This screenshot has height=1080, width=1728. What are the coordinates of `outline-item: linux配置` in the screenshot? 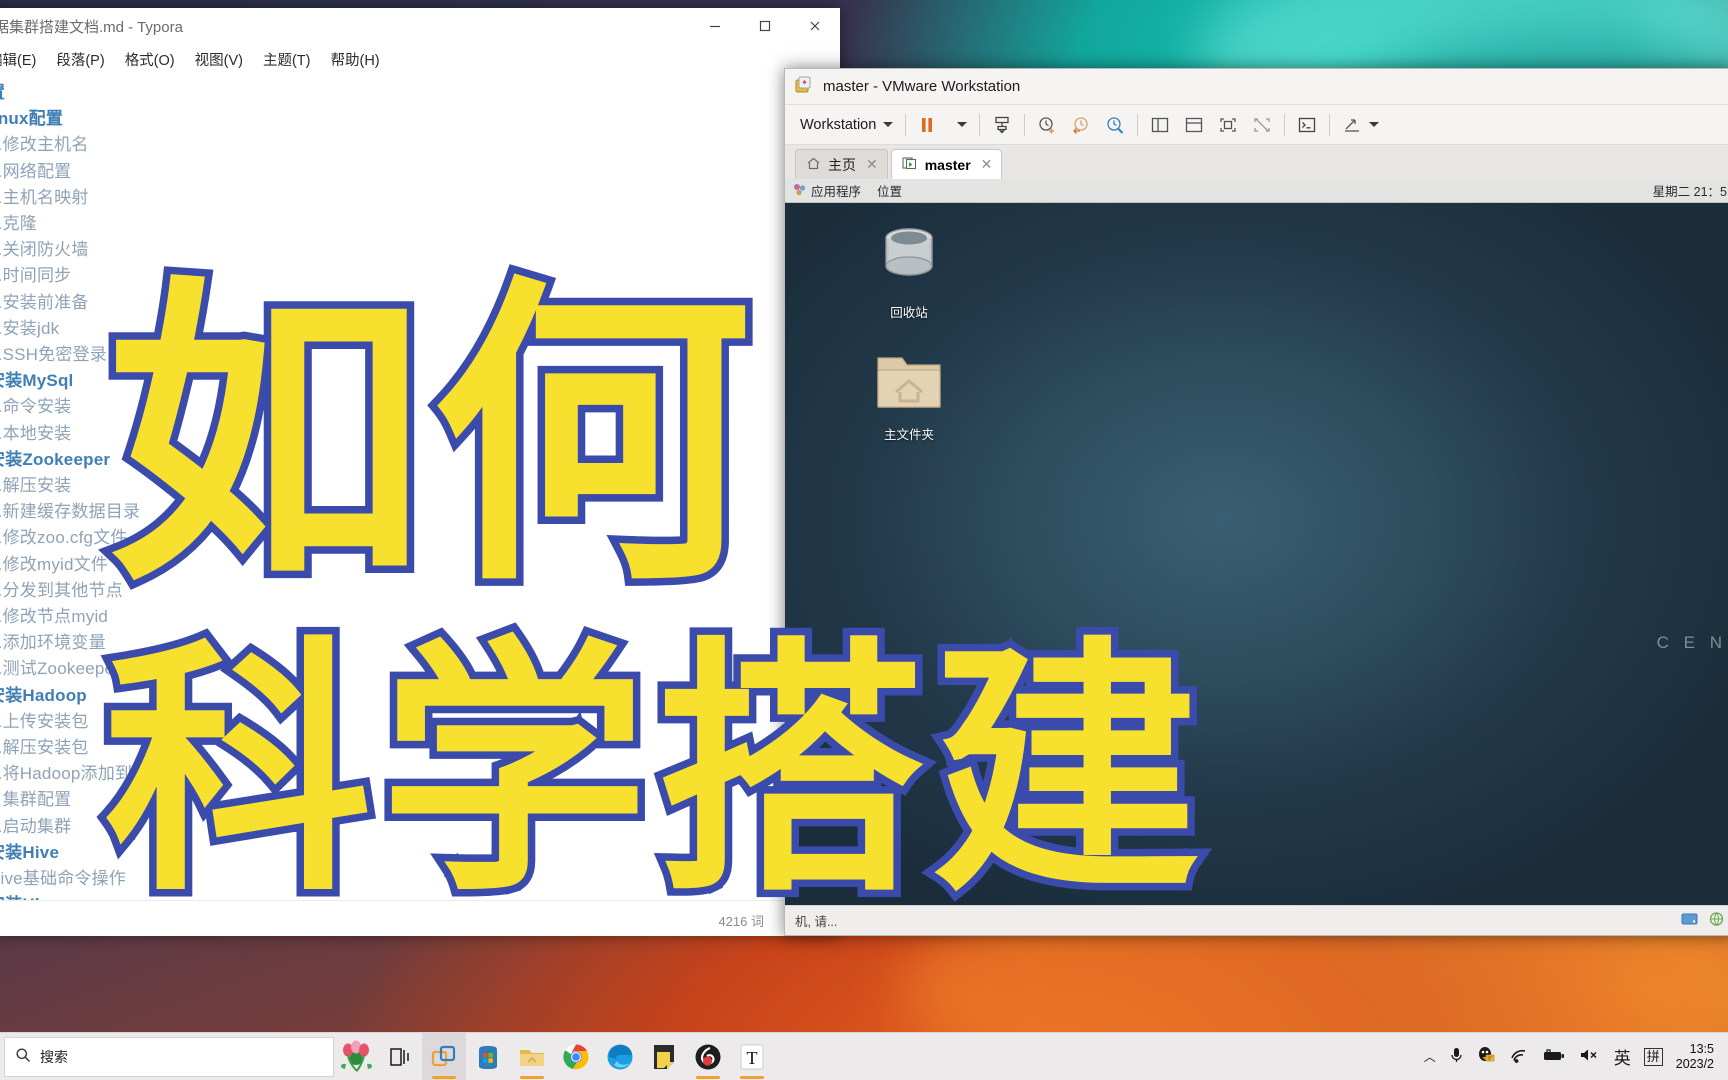 It's located at (420, 119).